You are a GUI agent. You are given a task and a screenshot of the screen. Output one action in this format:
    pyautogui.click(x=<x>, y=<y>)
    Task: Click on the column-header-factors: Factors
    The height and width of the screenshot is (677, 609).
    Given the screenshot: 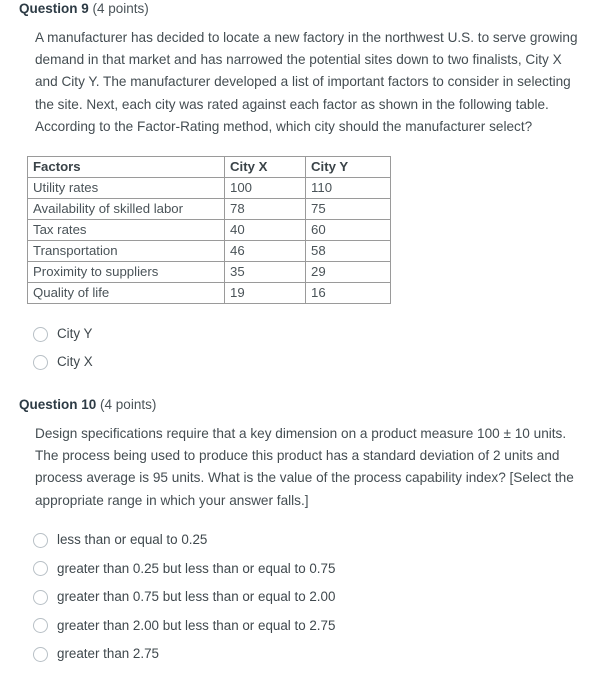 What is the action you would take?
    pyautogui.click(x=126, y=167)
    